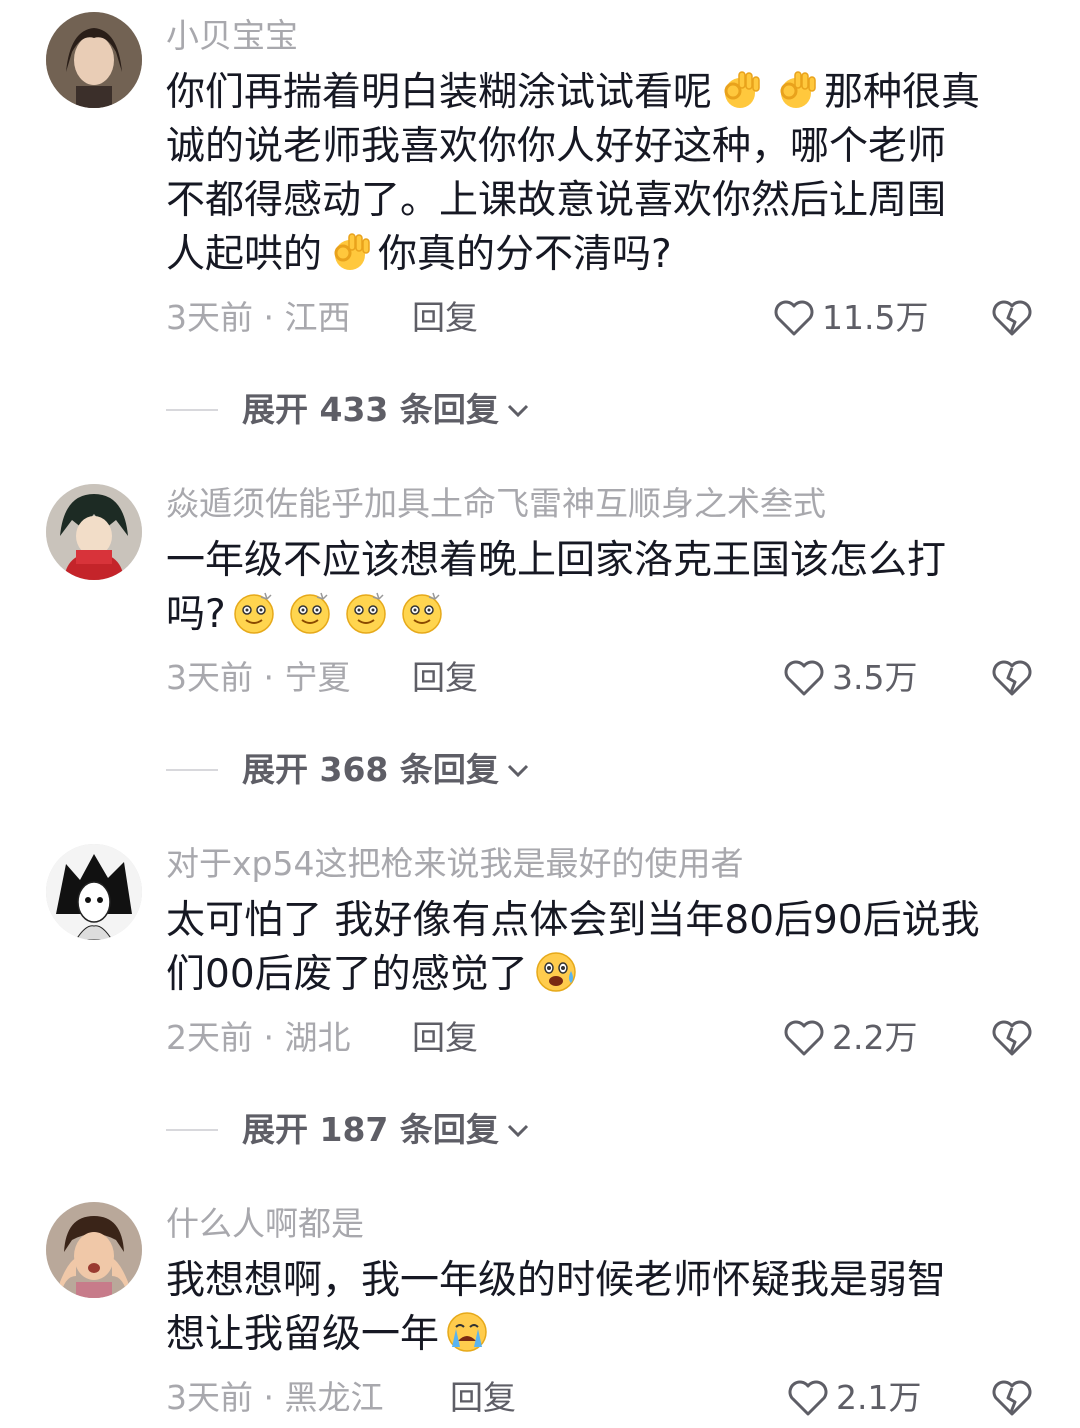 This screenshot has width=1080, height=1428. I want to click on comment-text-segment: 你们再揣着明白装糊涂试试看呢, so click(439, 92).